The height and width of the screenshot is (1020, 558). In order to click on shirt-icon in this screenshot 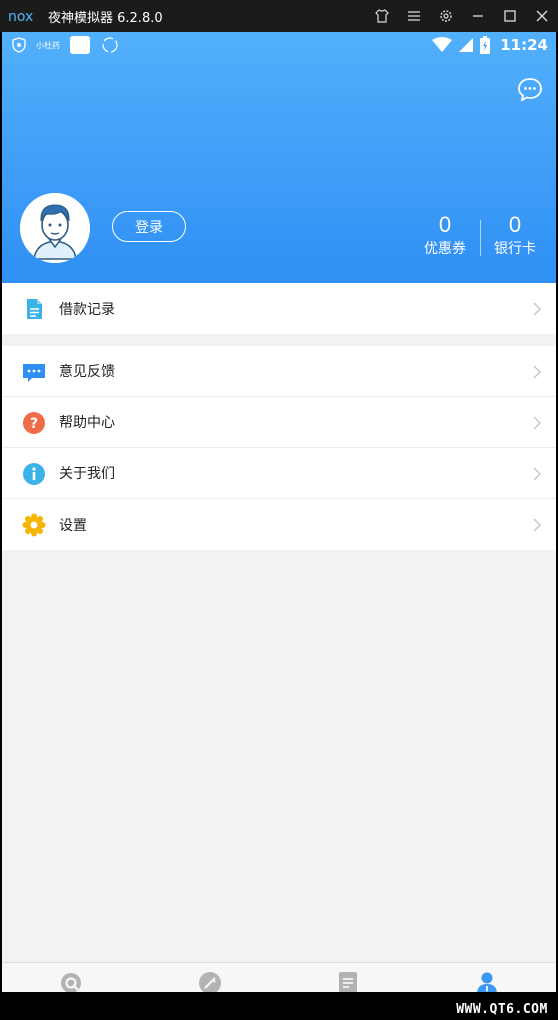, I will do `click(382, 16)`.